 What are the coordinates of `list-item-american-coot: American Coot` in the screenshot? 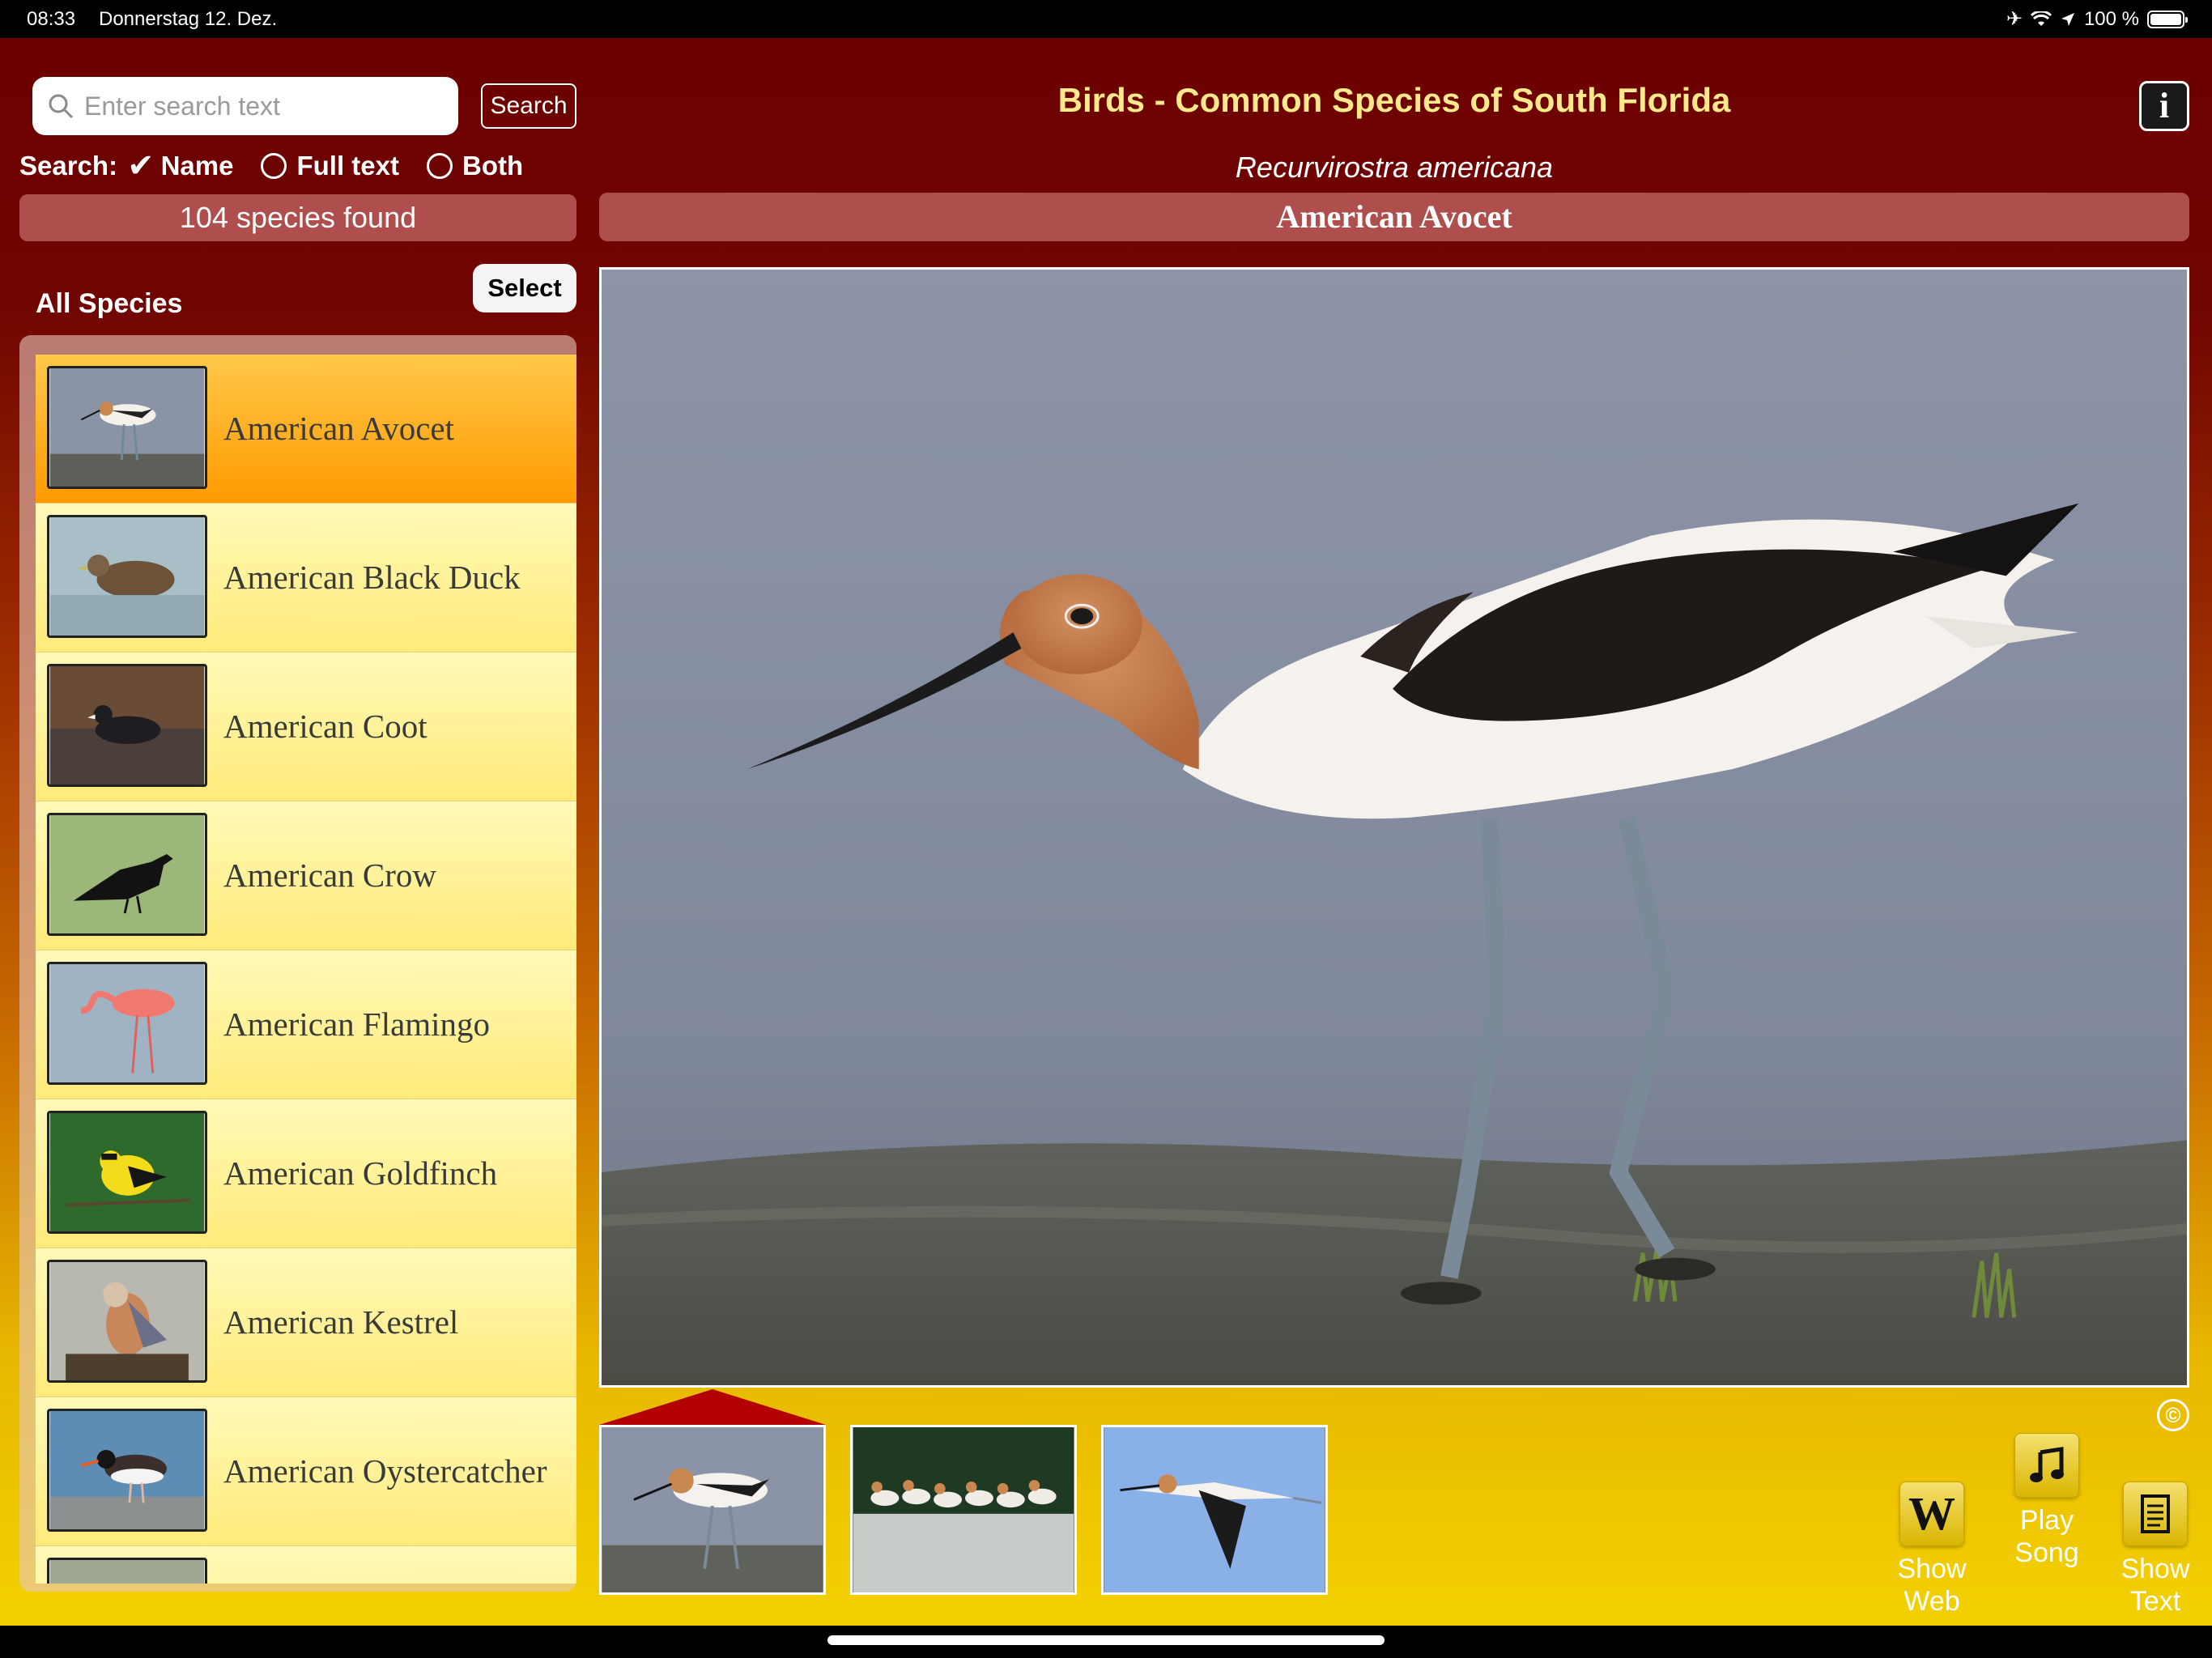 It's located at (306, 727).